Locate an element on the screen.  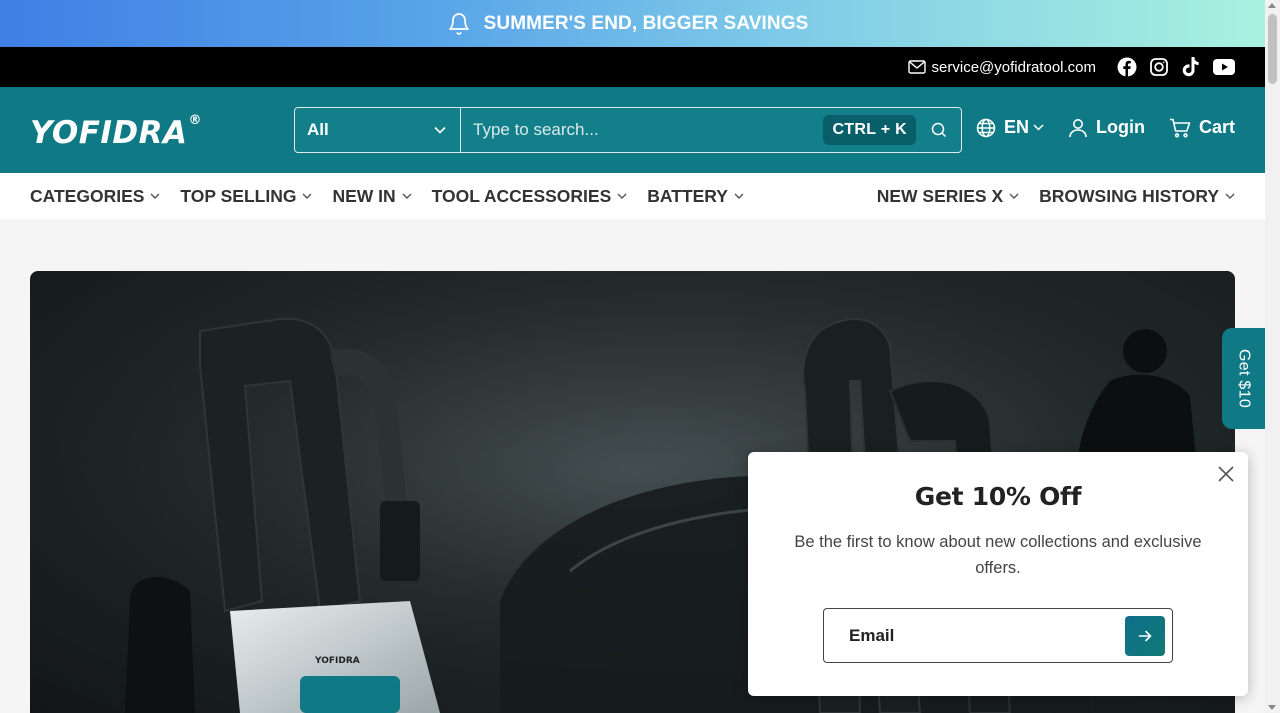
close-icon is located at coordinates (1226, 474).